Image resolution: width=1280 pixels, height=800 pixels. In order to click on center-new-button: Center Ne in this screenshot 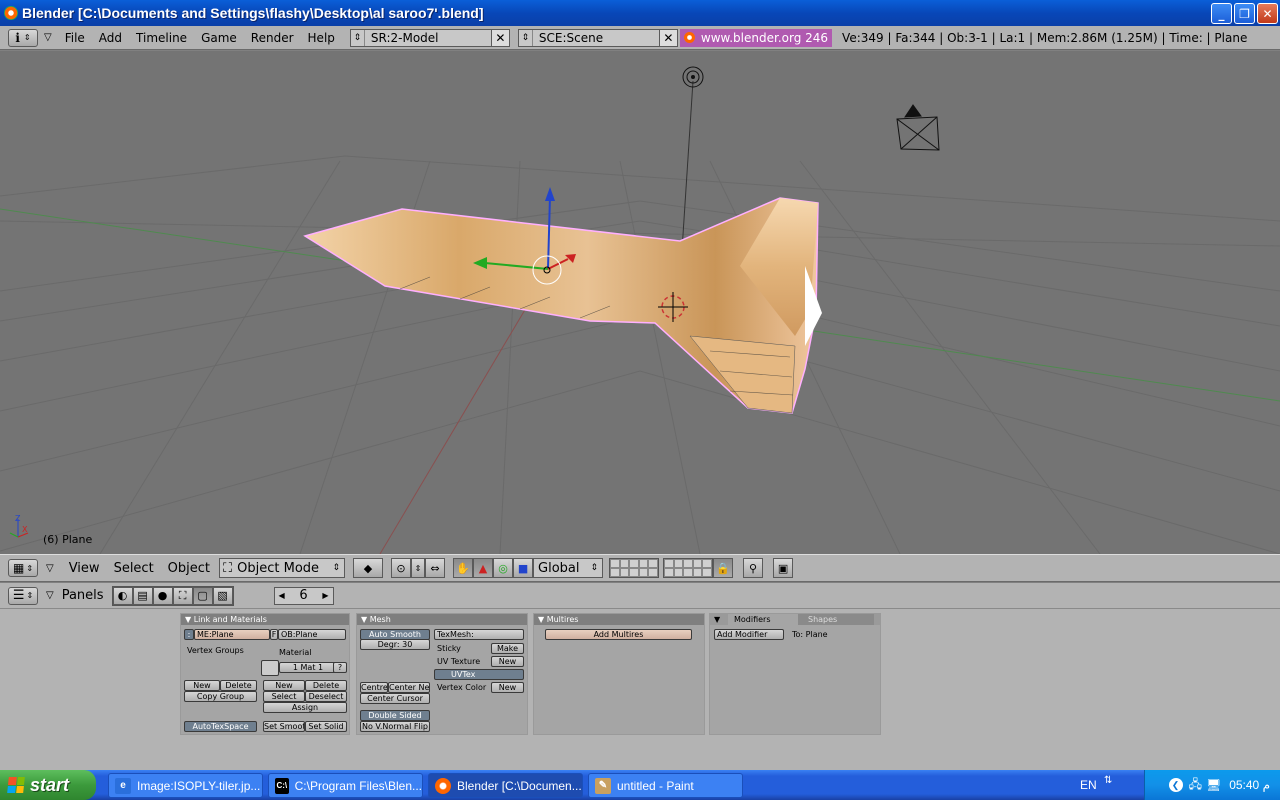, I will do `click(409, 687)`.